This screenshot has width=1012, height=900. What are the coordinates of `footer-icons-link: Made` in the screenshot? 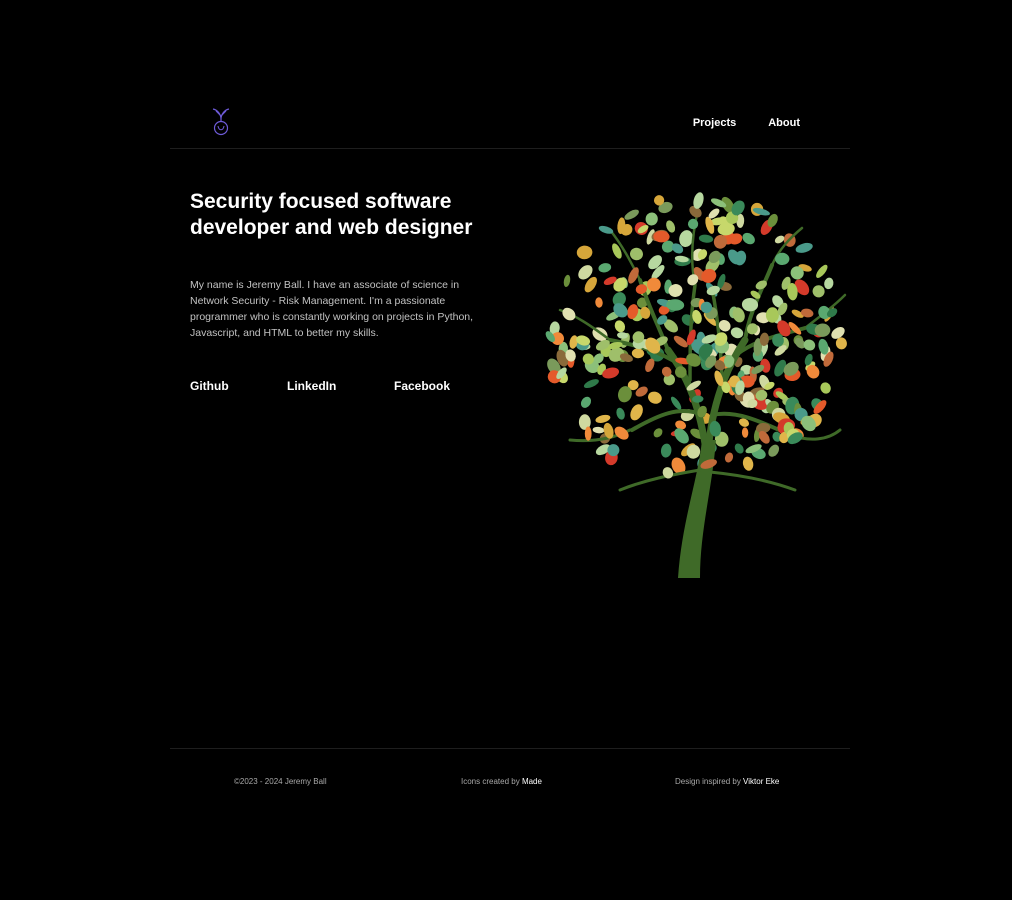 It's located at (532, 781).